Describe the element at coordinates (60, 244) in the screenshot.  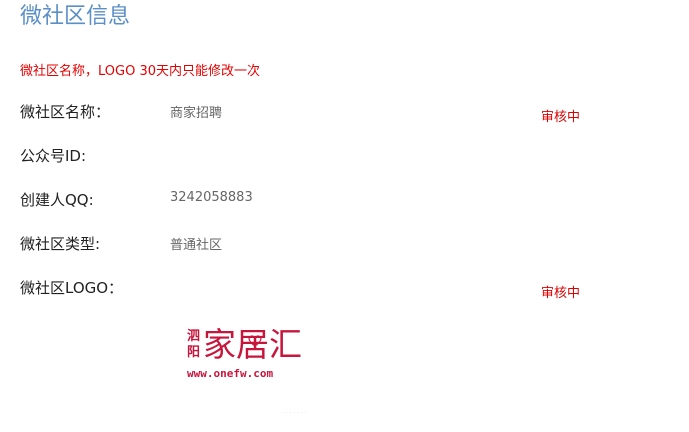
I see `field-label-type: 微社区类型:` at that location.